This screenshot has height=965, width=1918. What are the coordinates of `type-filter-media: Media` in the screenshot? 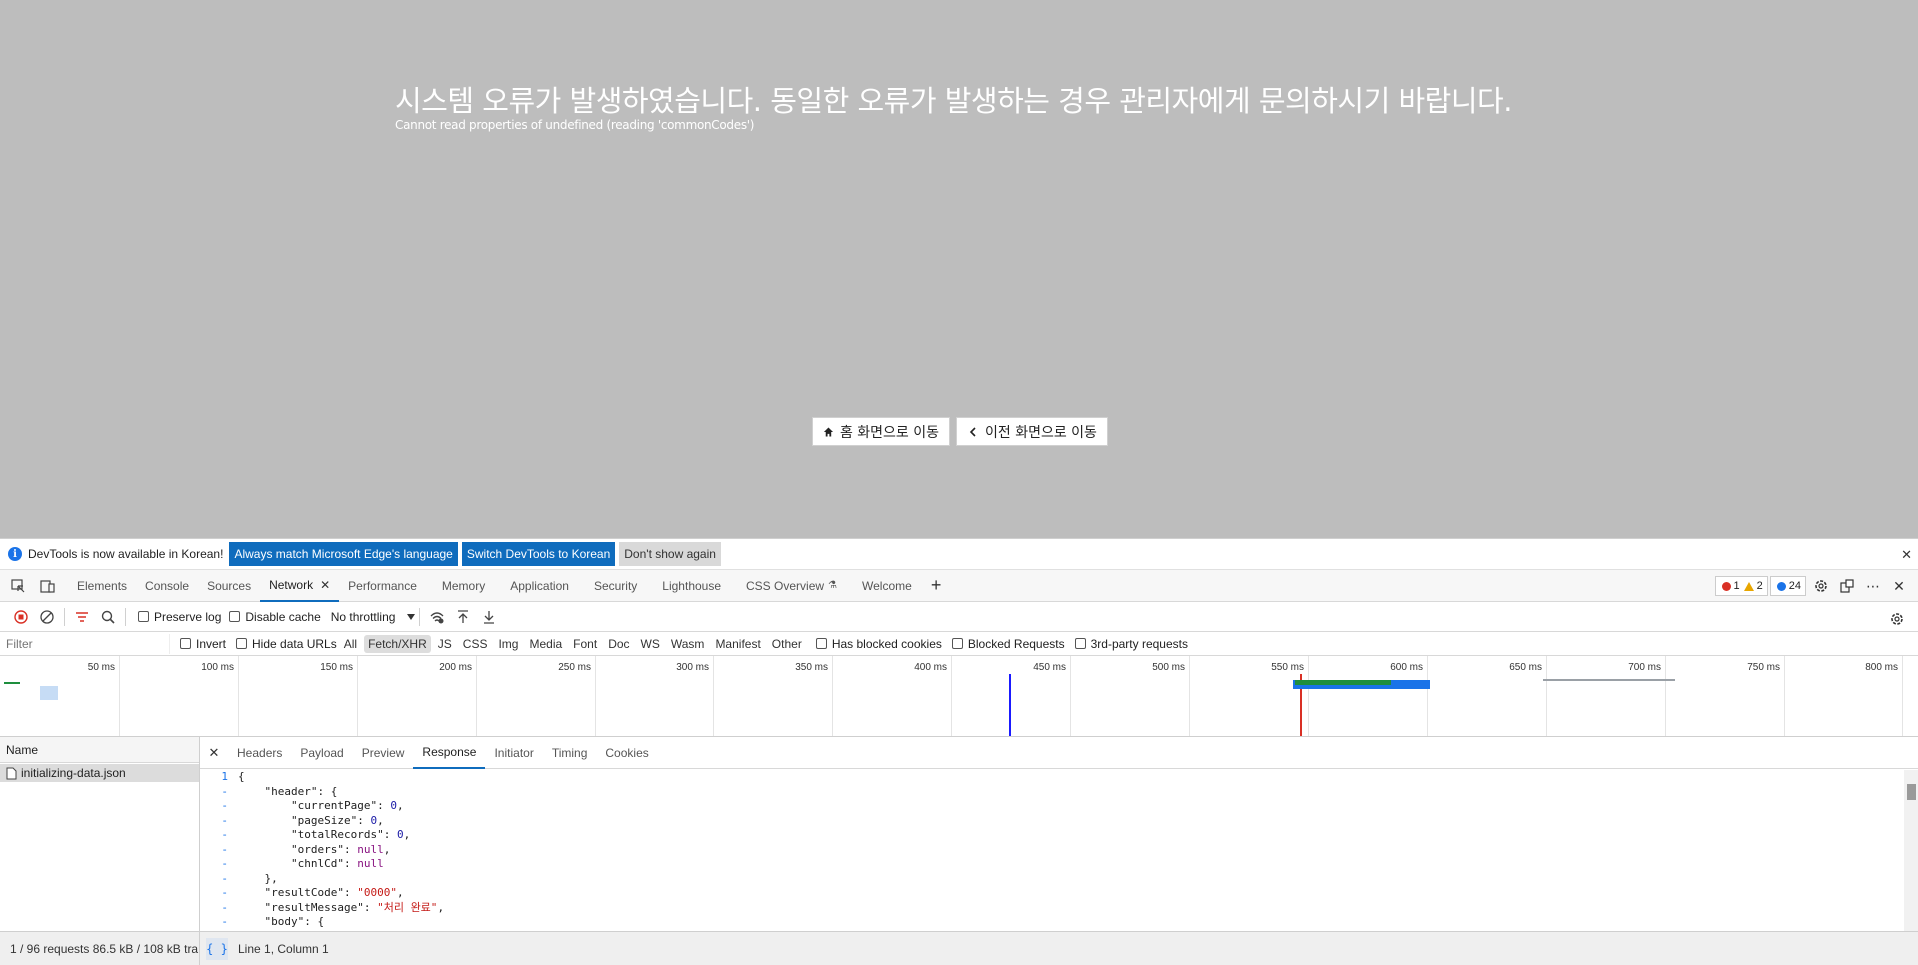 It's located at (545, 644).